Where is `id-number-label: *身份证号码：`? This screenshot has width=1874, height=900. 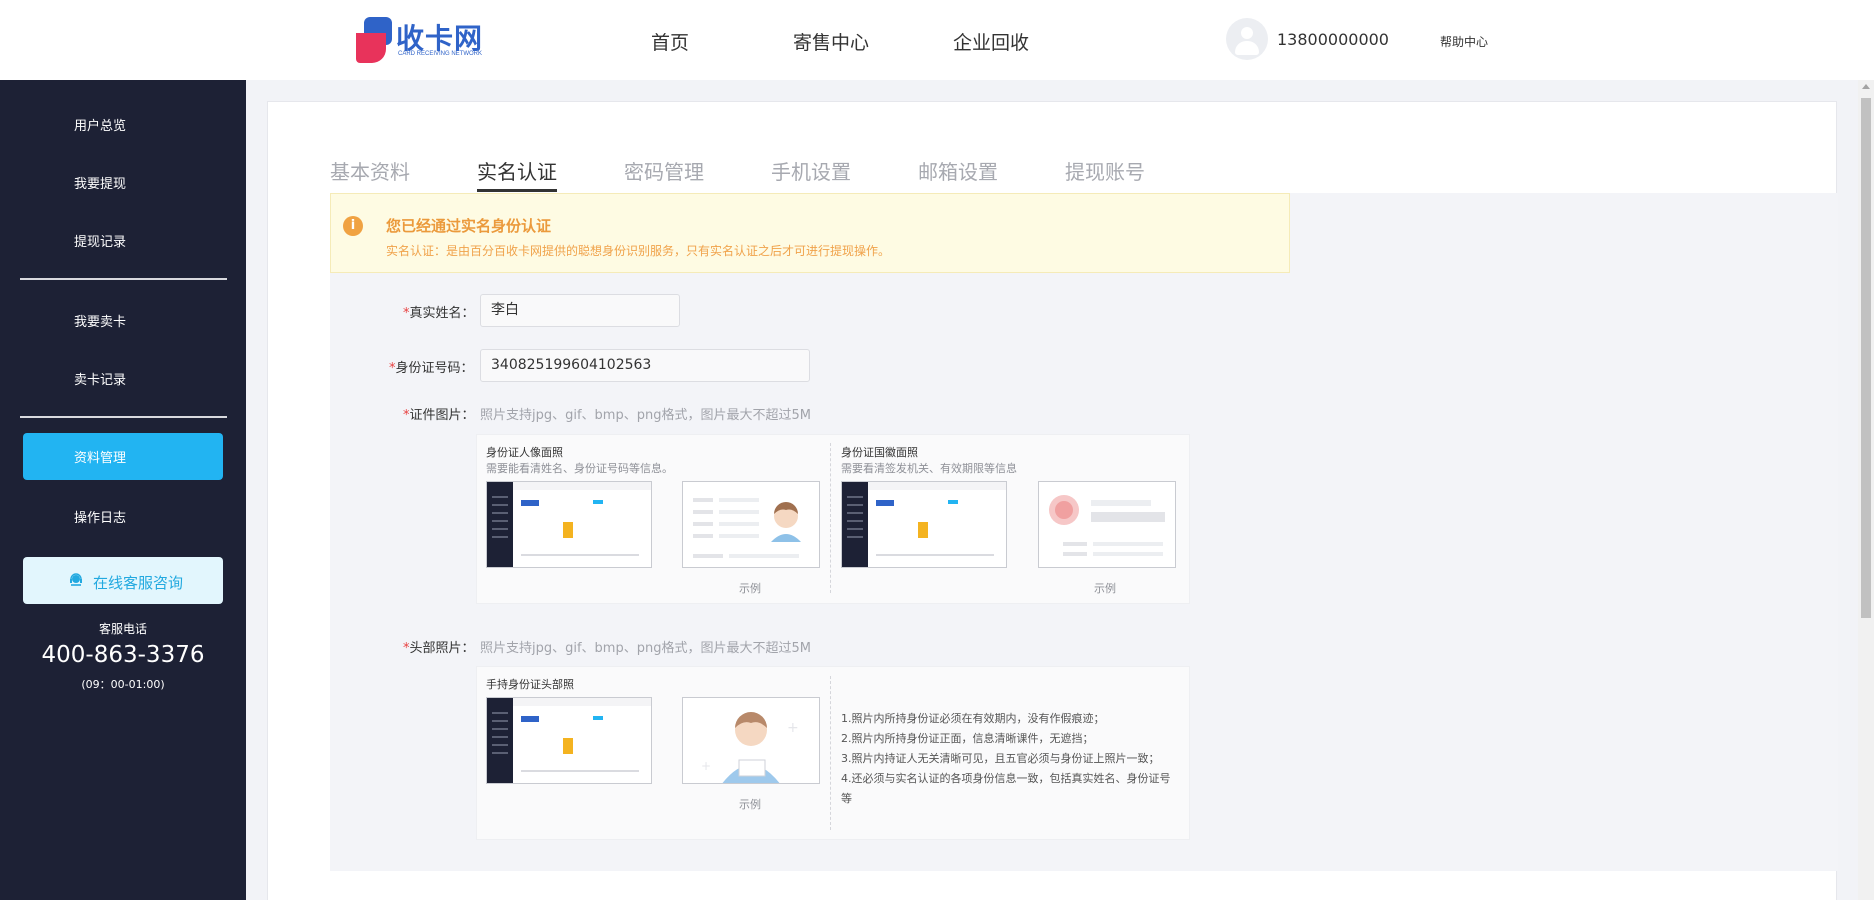 id-number-label: *身份证号码： is located at coordinates (431, 366).